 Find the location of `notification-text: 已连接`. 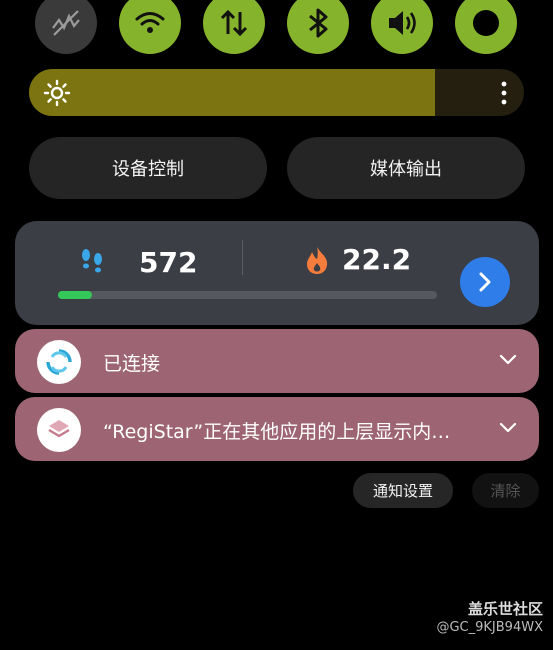

notification-text: 已连接 is located at coordinates (132, 364).